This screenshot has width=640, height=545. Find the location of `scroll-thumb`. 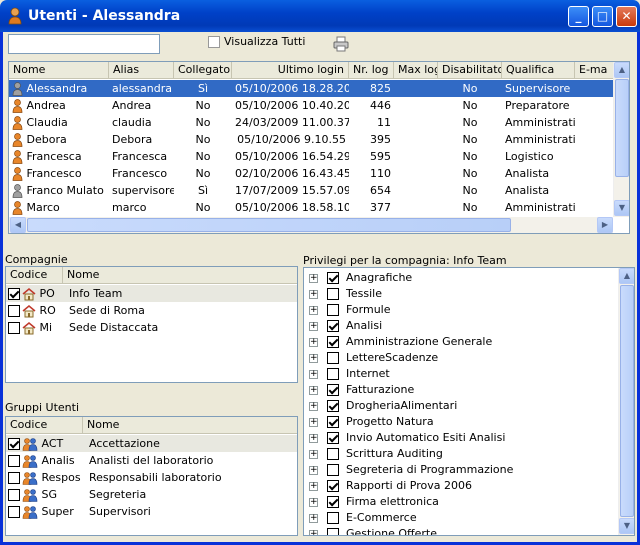

scroll-thumb is located at coordinates (622, 128).